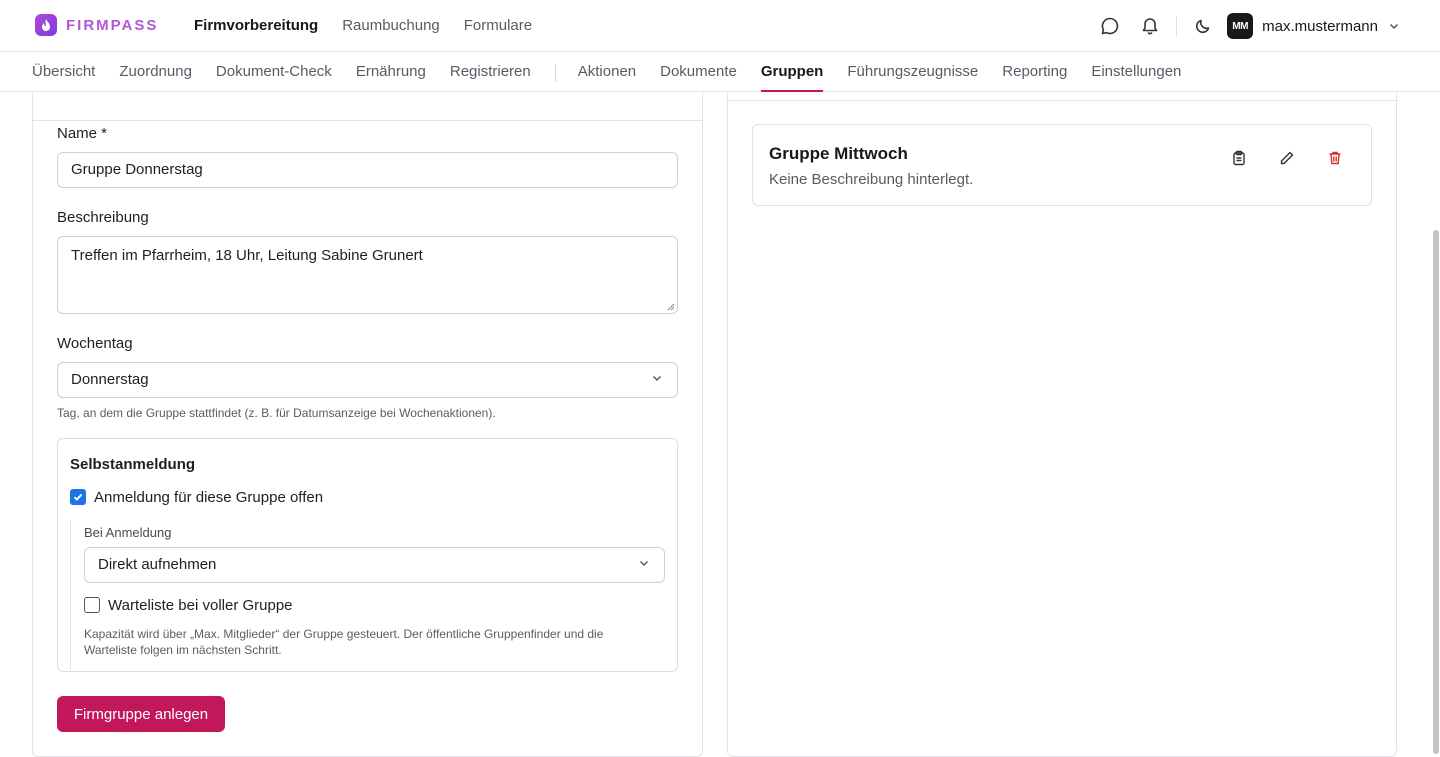  I want to click on self-signup-title: Selbstanmeldung, so click(133, 464).